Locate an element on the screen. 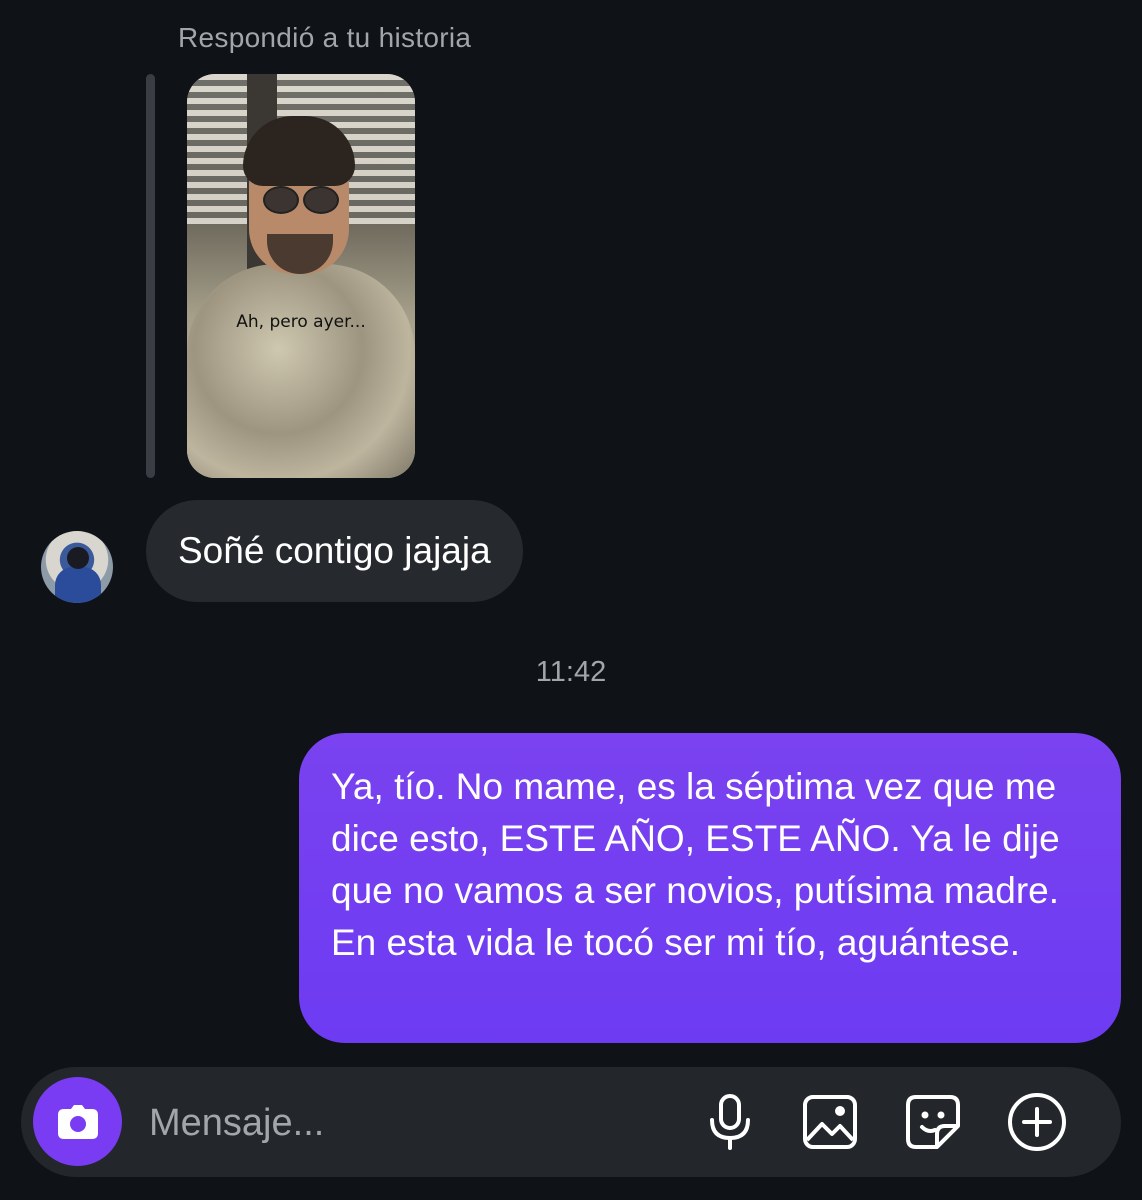 The image size is (1142, 1200). story-reply-label: Respondió a tu historia is located at coordinates (325, 37).